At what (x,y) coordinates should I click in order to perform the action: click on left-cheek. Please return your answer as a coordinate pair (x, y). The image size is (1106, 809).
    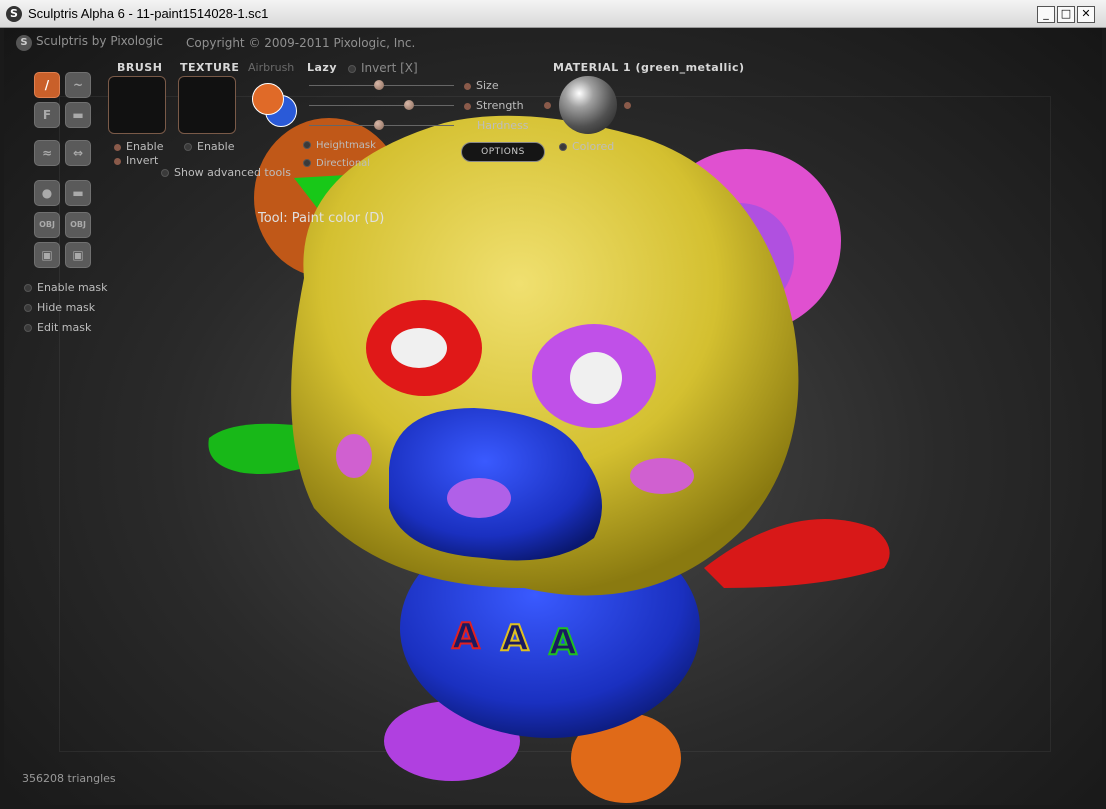
    Looking at the image, I should click on (354, 456).